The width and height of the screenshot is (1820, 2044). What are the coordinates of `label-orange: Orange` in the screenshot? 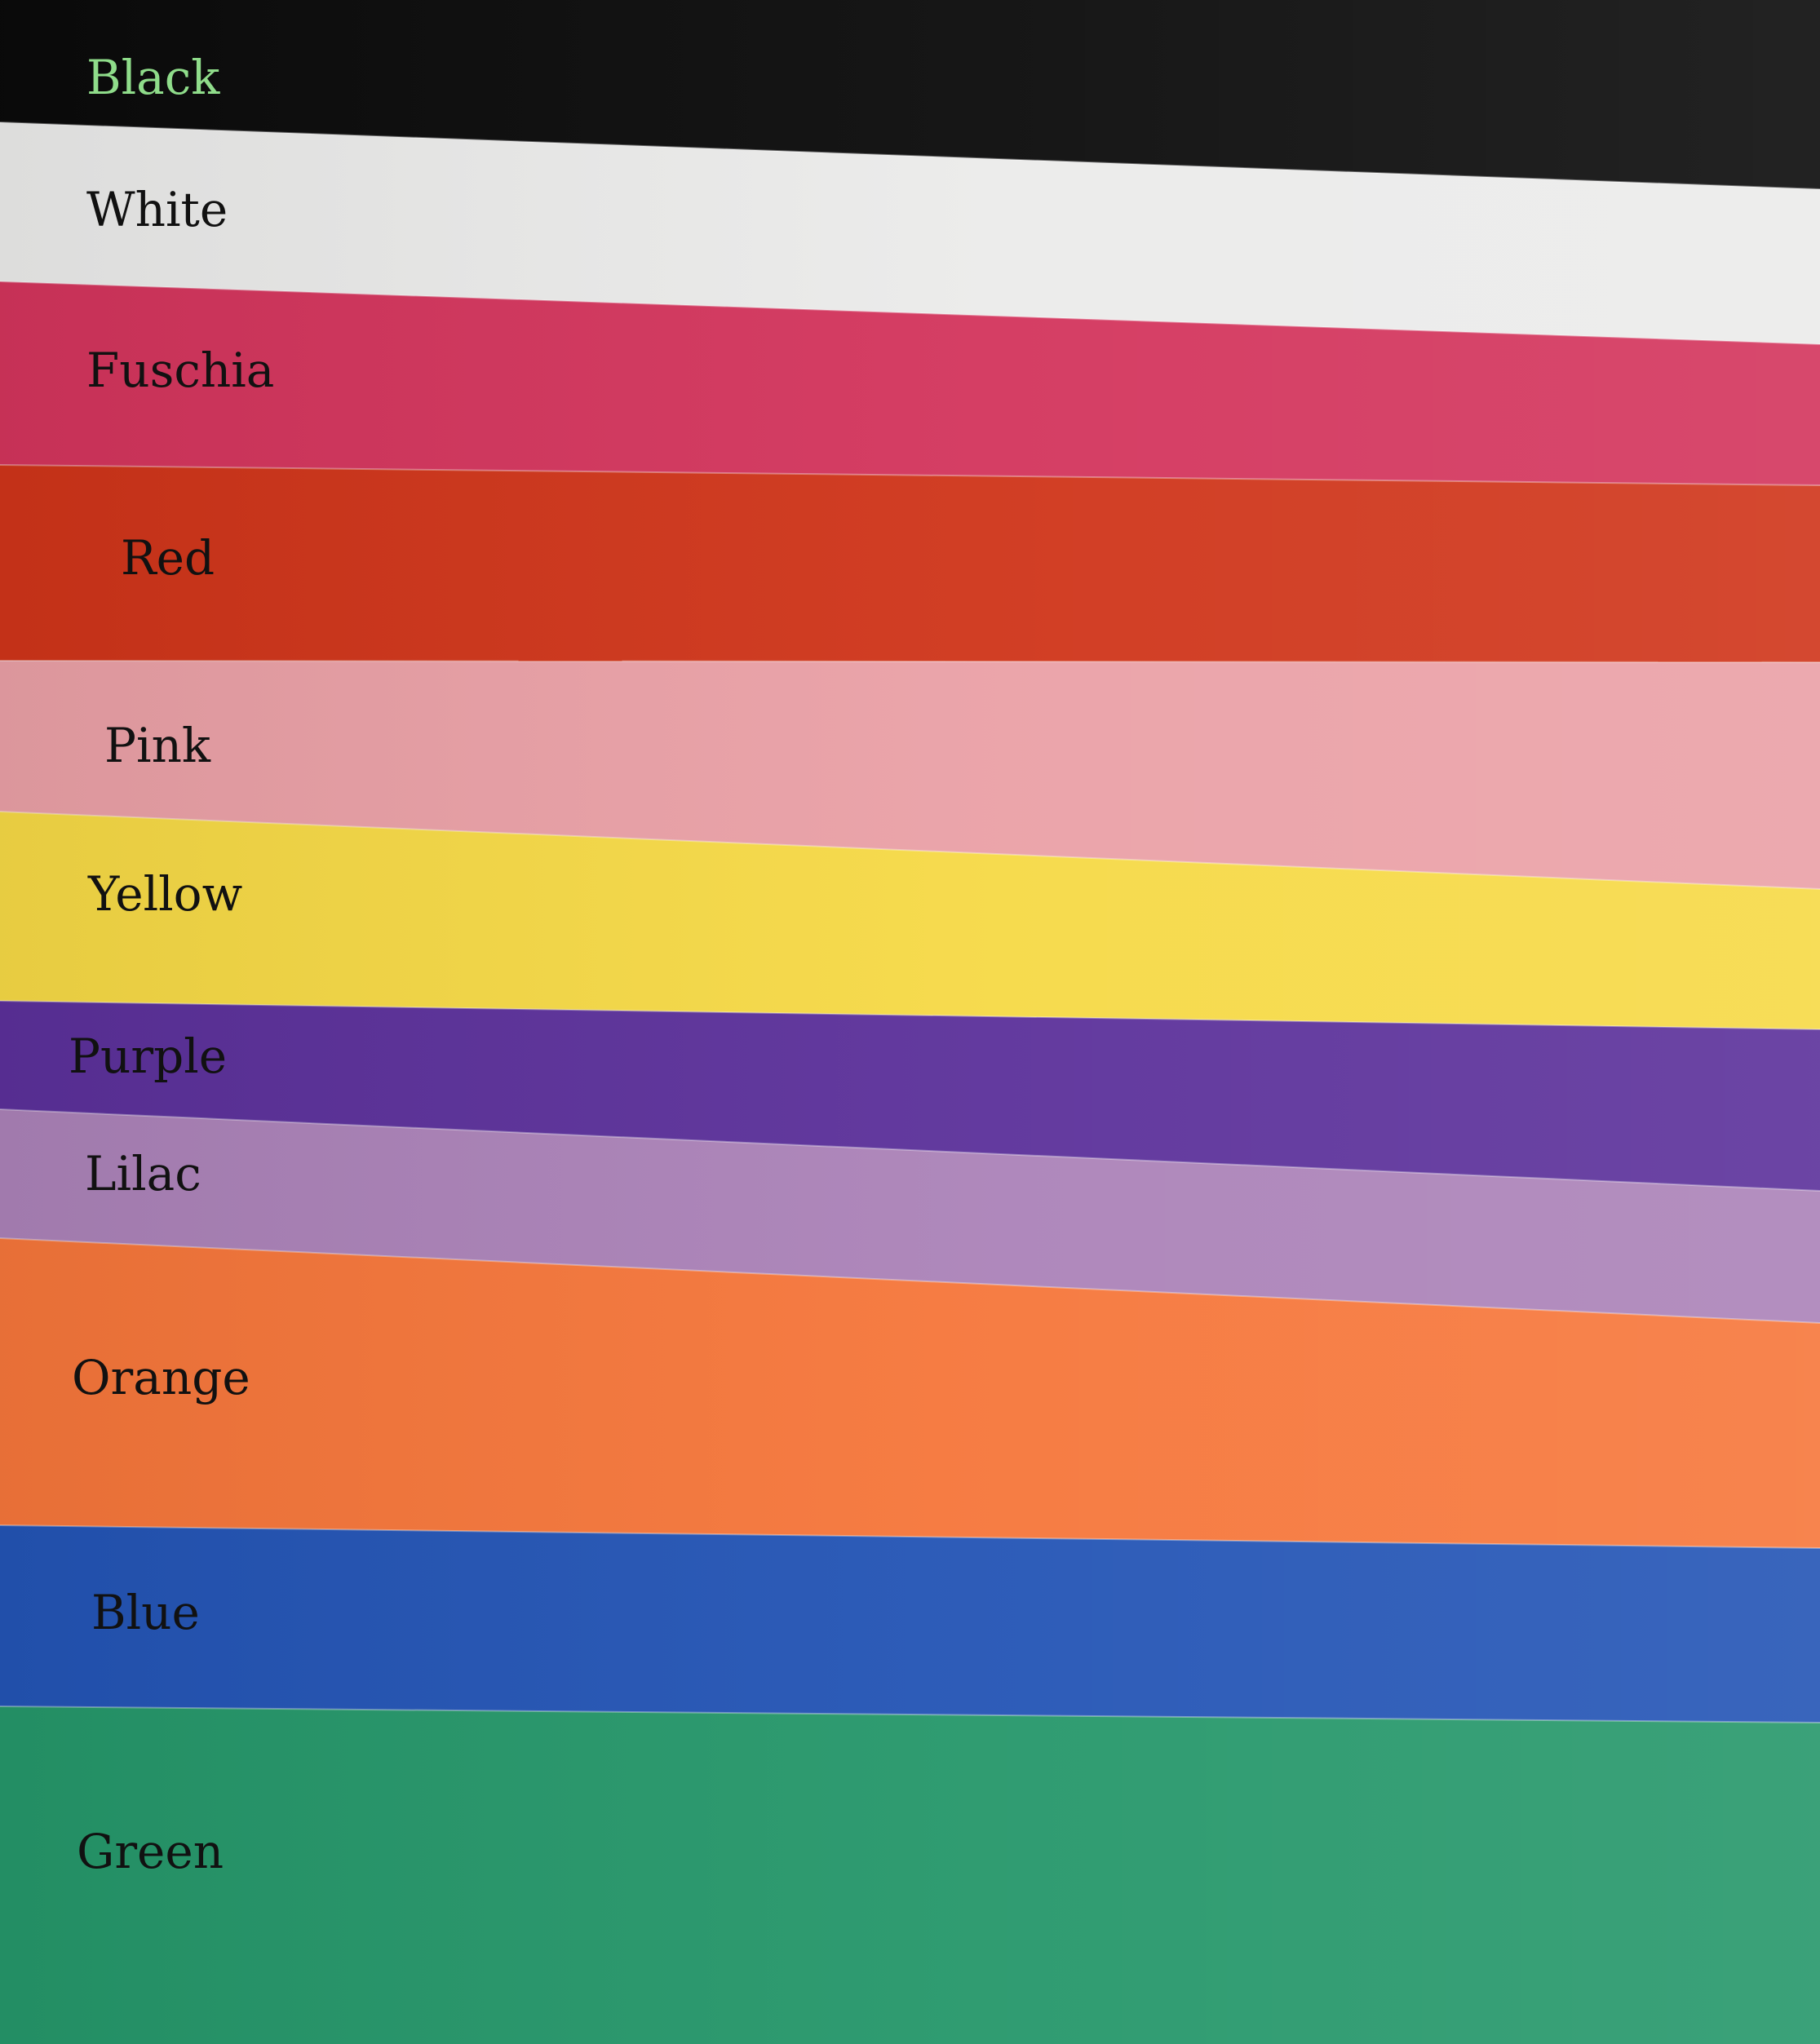 It's located at (161, 1378).